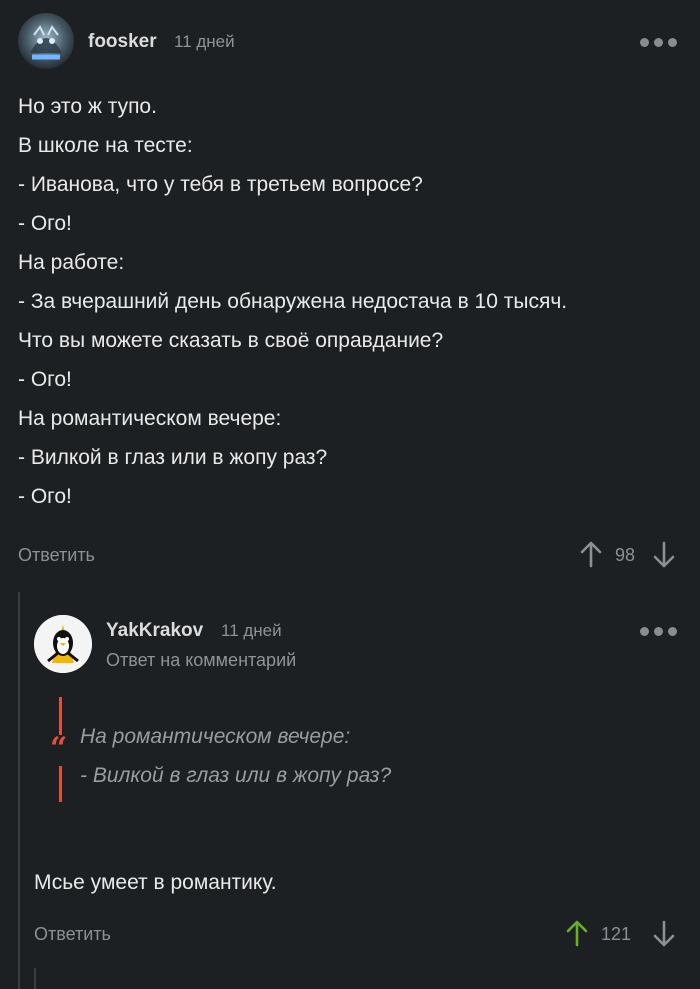 The width and height of the screenshot is (700, 989). Describe the element at coordinates (60, 784) in the screenshot. I see `quote-bar-bottom` at that location.